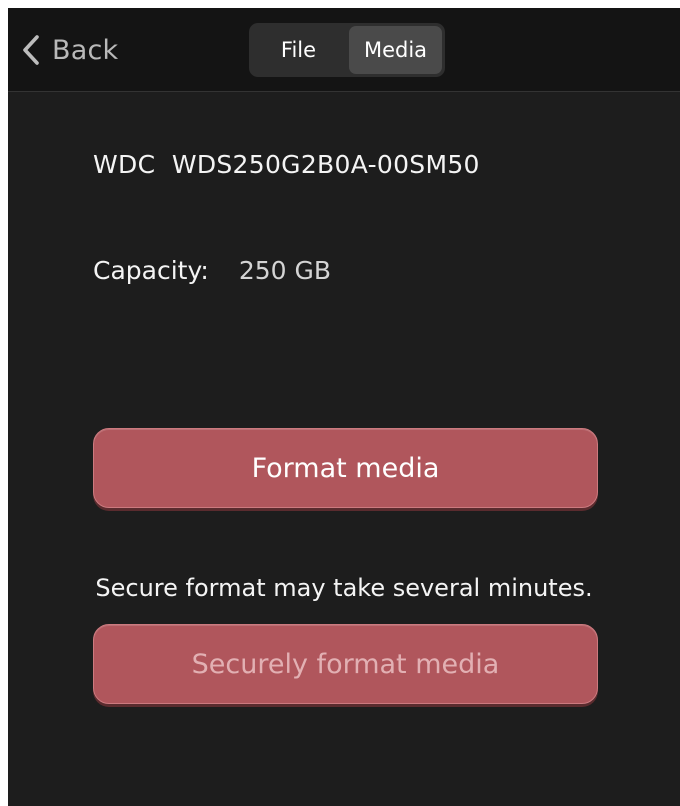 The height and width of the screenshot is (806, 680). Describe the element at coordinates (344, 588) in the screenshot. I see `secure-format-note: Secure format may take several minutes.` at that location.